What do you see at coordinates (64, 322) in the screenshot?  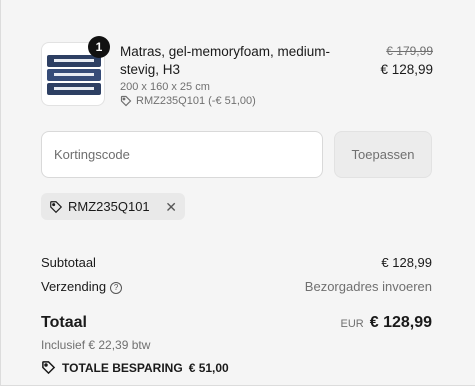 I see `total-label: Totaal` at bounding box center [64, 322].